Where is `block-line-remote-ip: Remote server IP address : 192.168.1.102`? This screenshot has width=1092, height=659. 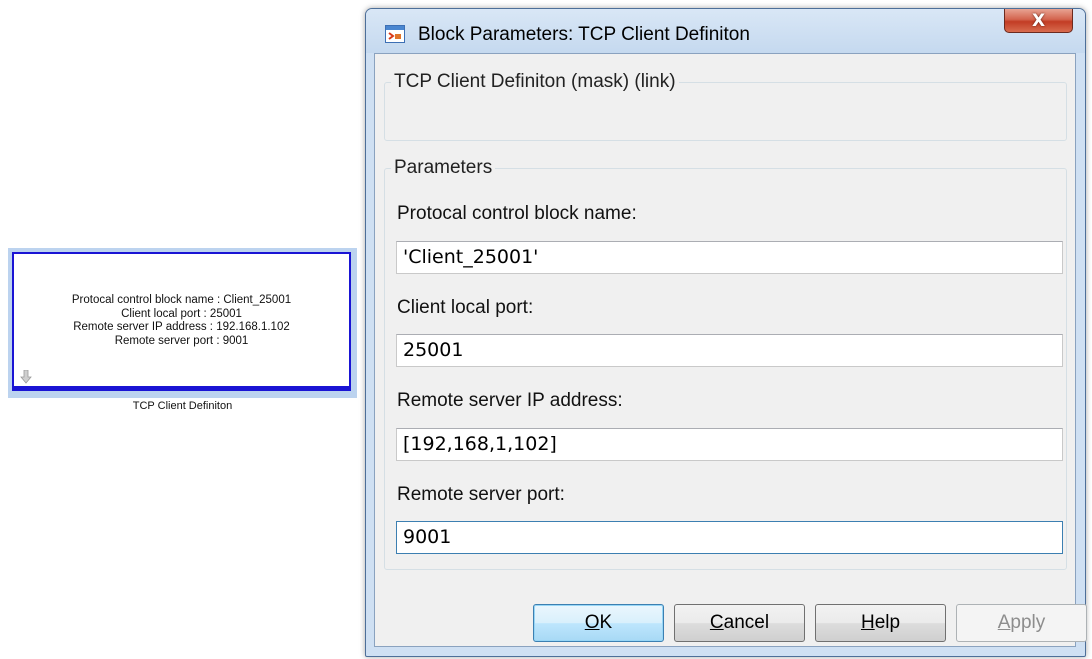 block-line-remote-ip: Remote server IP address : 192.168.1.102 is located at coordinates (181, 327).